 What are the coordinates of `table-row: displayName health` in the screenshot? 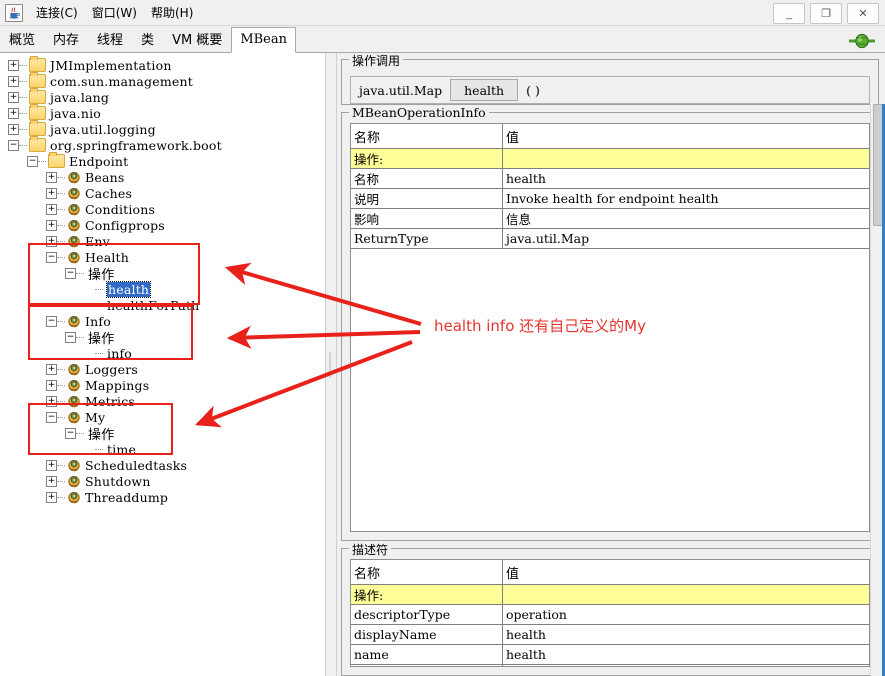 It's located at (610, 634).